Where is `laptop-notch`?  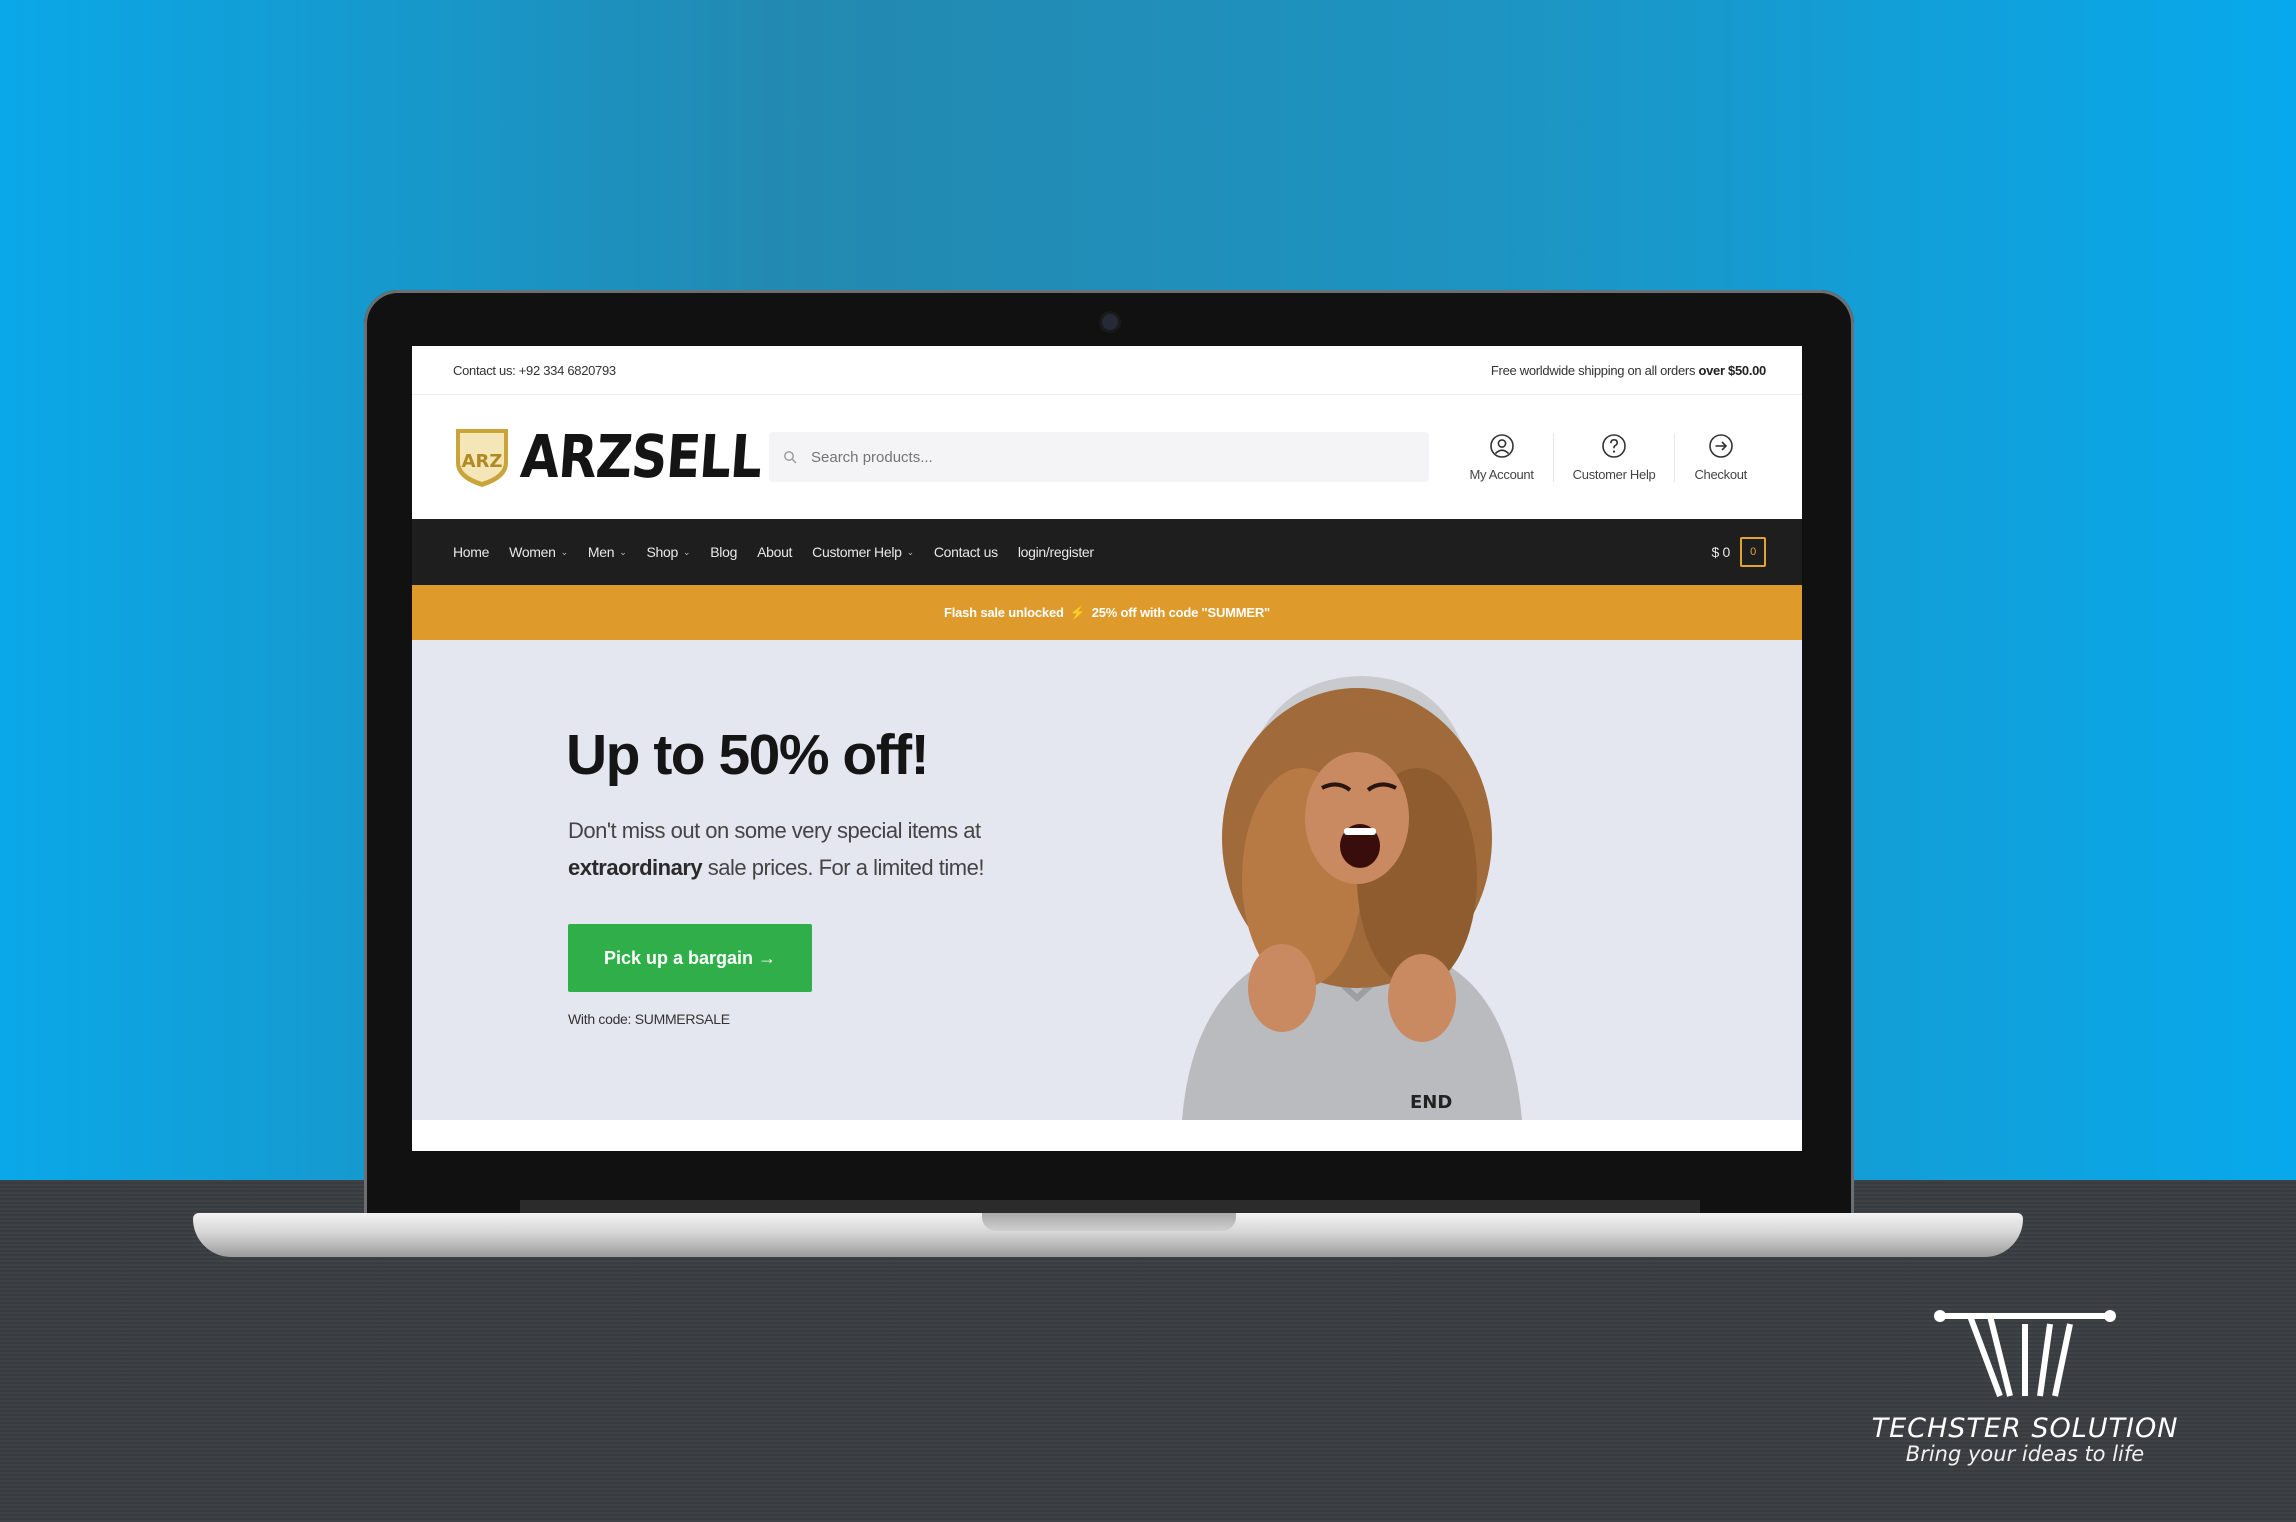 laptop-notch is located at coordinates (1109, 1222).